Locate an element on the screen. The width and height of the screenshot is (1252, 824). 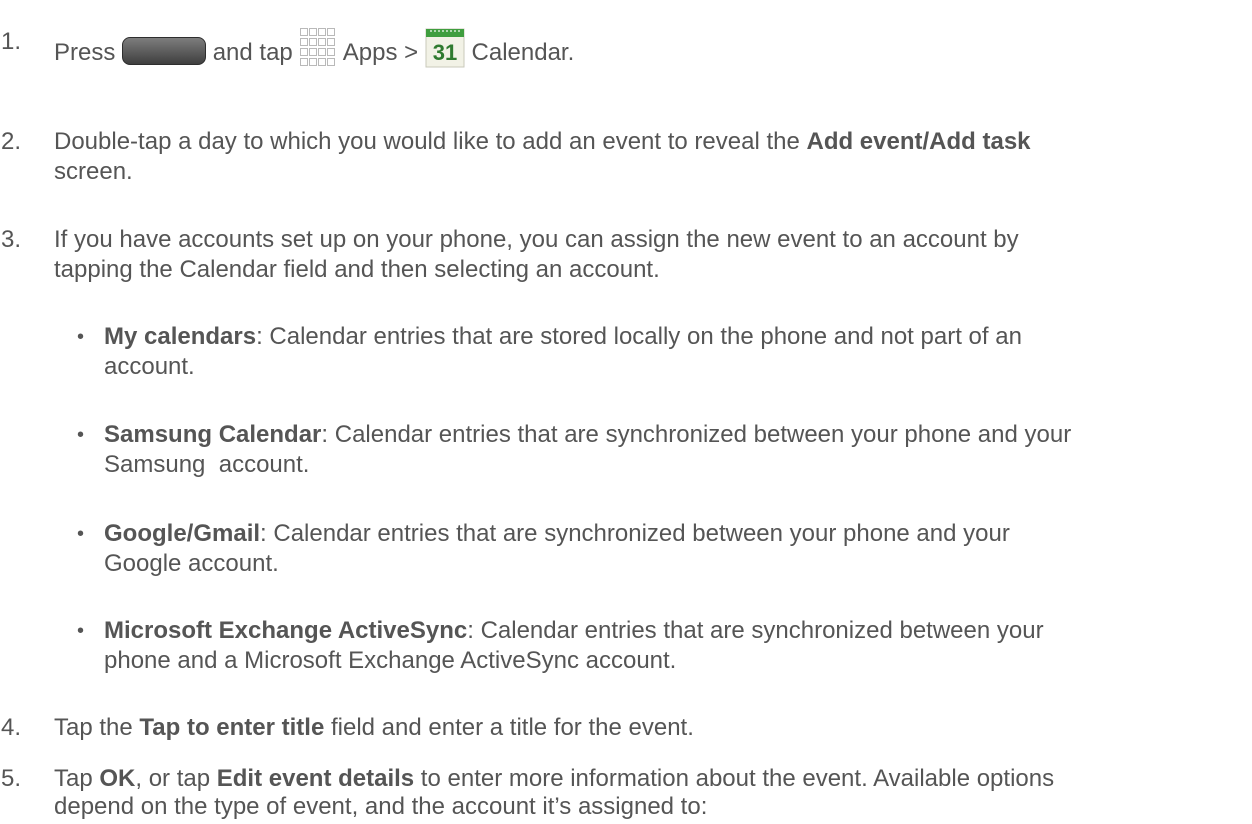
bullet-title: Samsung Calendar is located at coordinates (213, 434).